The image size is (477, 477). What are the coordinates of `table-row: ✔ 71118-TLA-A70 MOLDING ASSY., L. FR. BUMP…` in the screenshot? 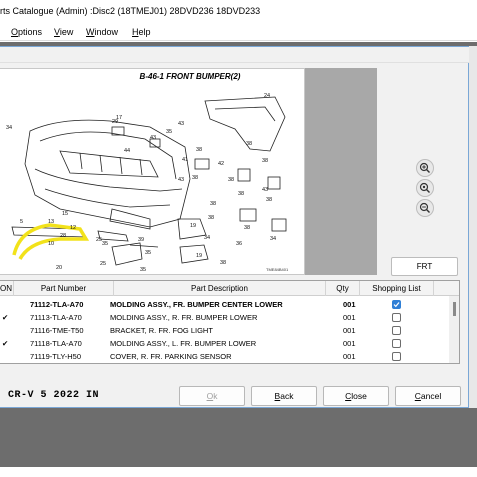 It's located at (224, 343).